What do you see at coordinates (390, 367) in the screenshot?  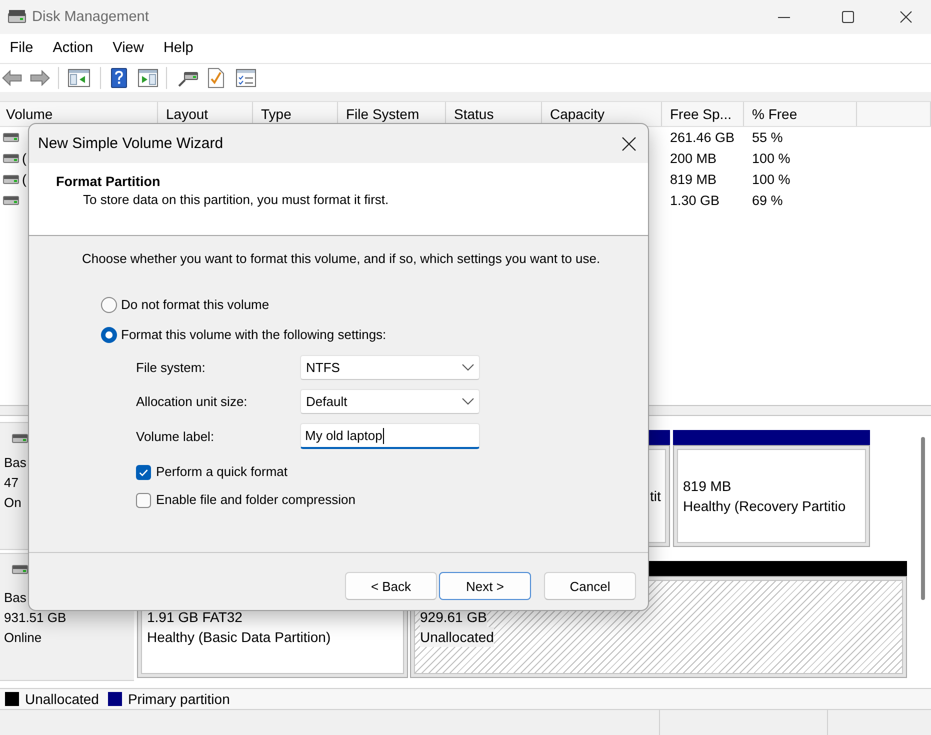 I see `dropdown-field: NTFS` at bounding box center [390, 367].